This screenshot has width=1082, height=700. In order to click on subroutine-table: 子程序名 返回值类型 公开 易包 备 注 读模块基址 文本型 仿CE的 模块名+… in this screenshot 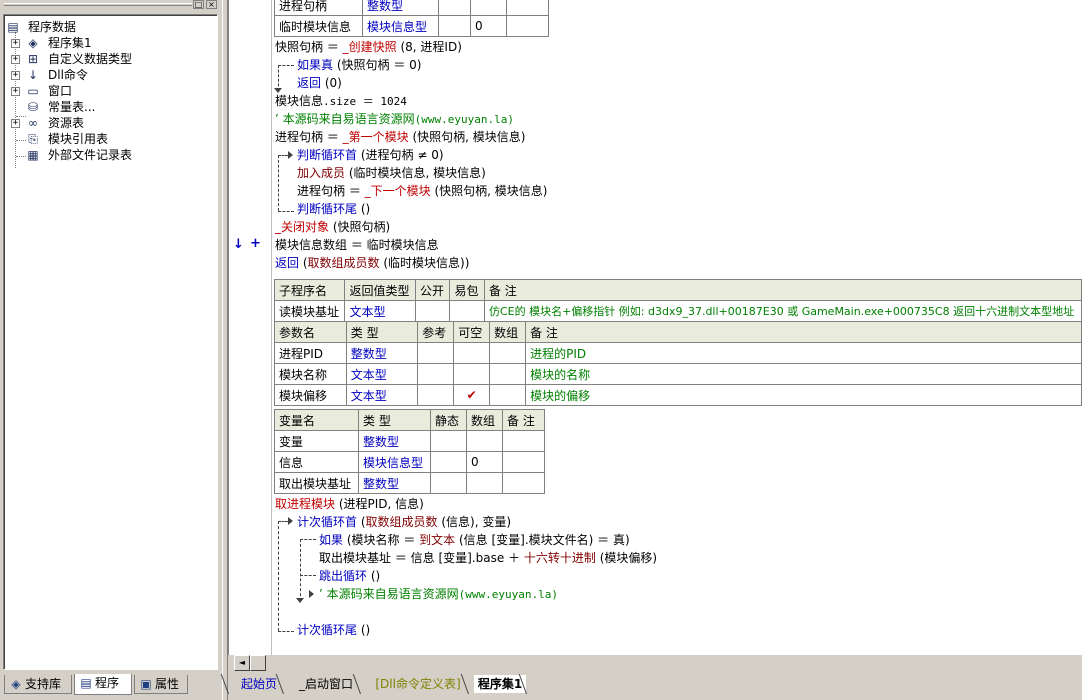, I will do `click(677, 300)`.